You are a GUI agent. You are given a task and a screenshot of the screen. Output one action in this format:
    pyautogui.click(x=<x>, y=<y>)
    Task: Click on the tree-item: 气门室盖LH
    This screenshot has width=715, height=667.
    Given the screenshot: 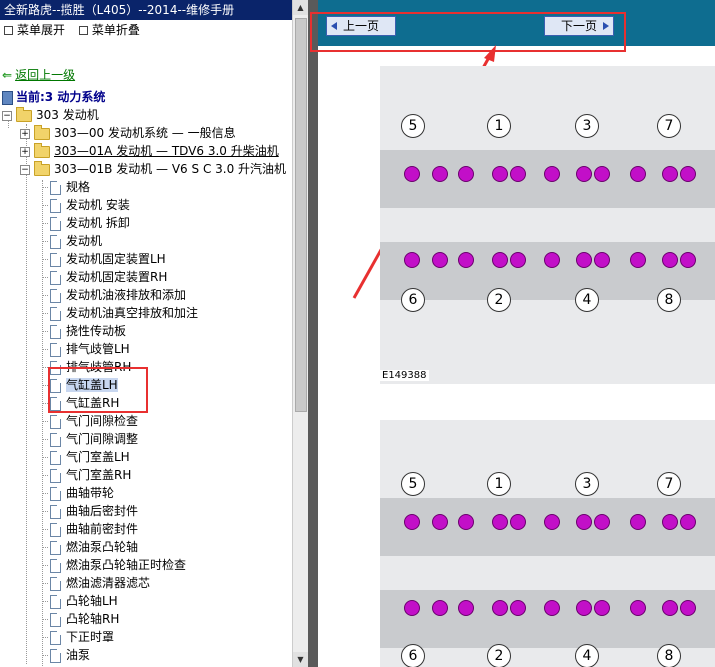 What is the action you would take?
    pyautogui.click(x=86, y=457)
    